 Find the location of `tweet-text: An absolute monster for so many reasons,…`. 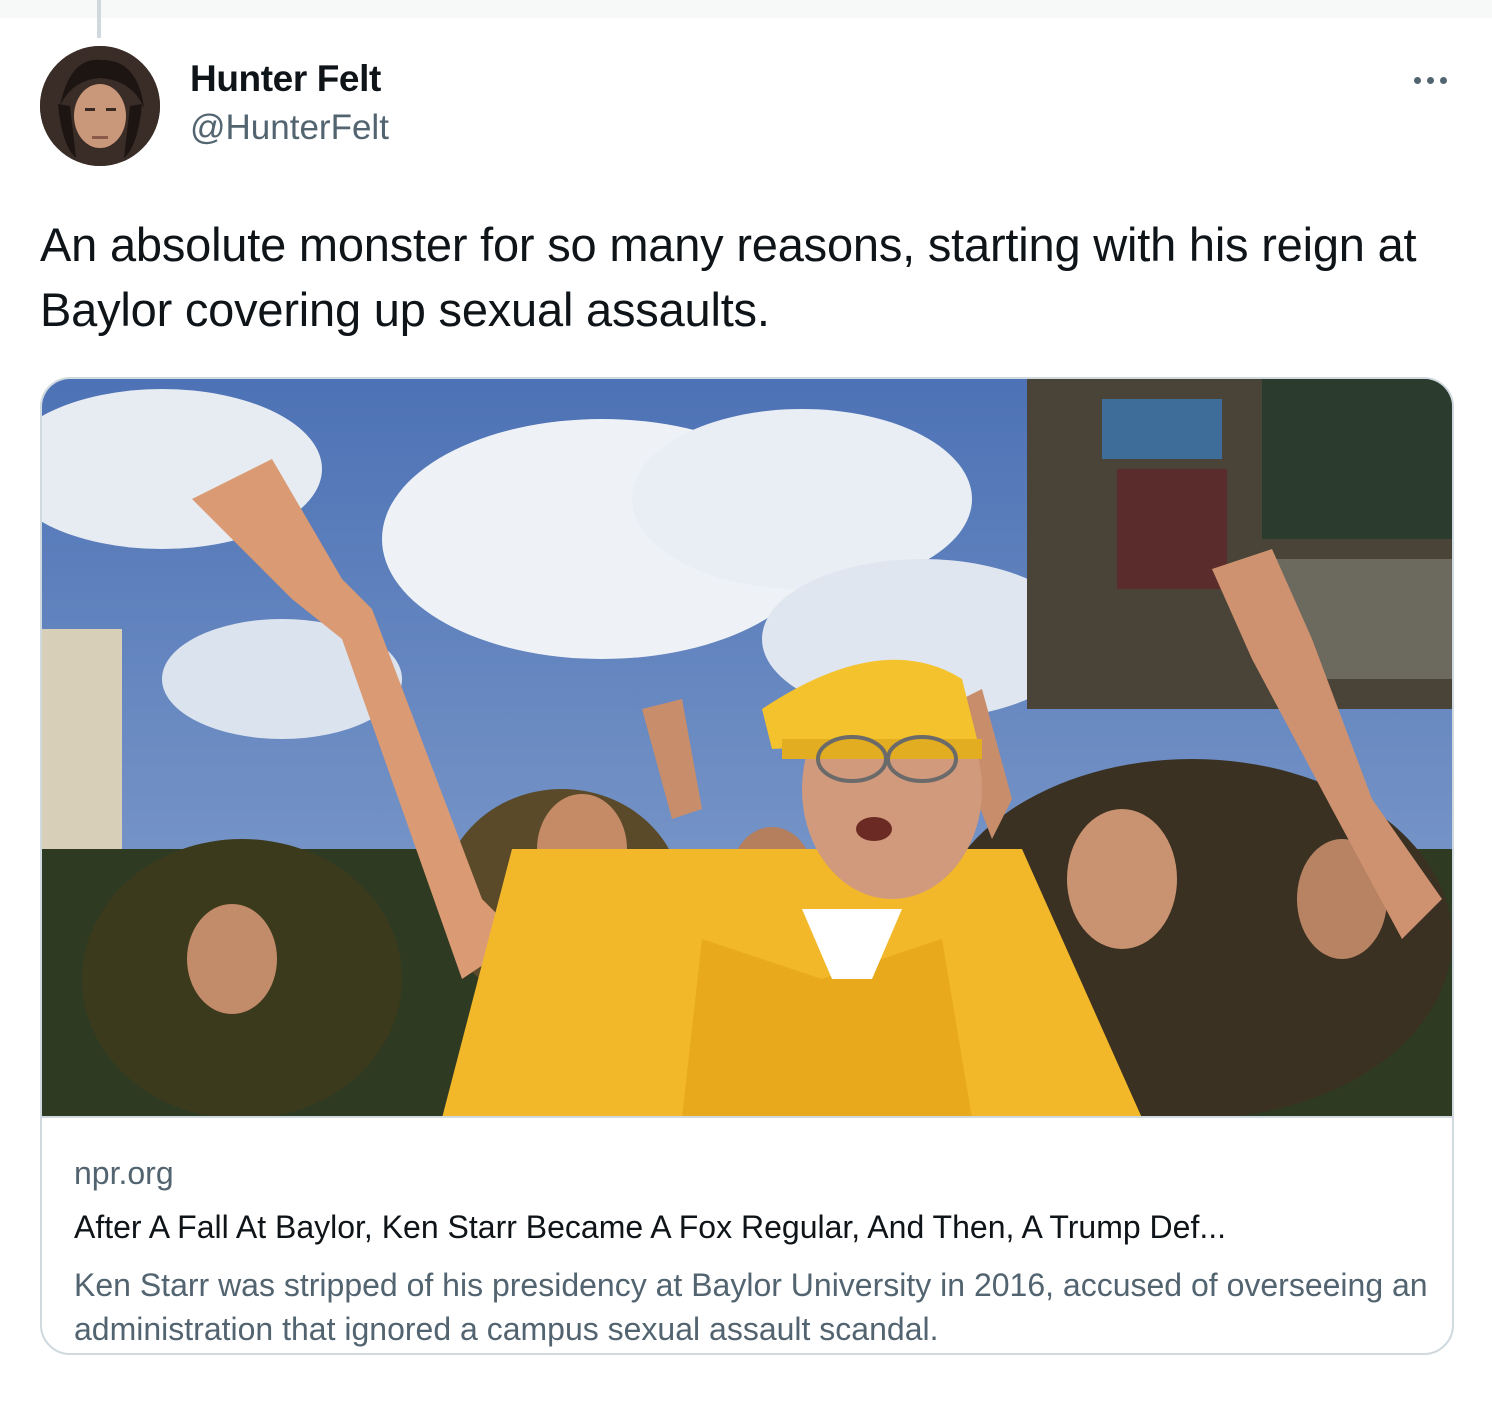

tweet-text: An absolute monster for so many reasons,… is located at coordinates (728, 277).